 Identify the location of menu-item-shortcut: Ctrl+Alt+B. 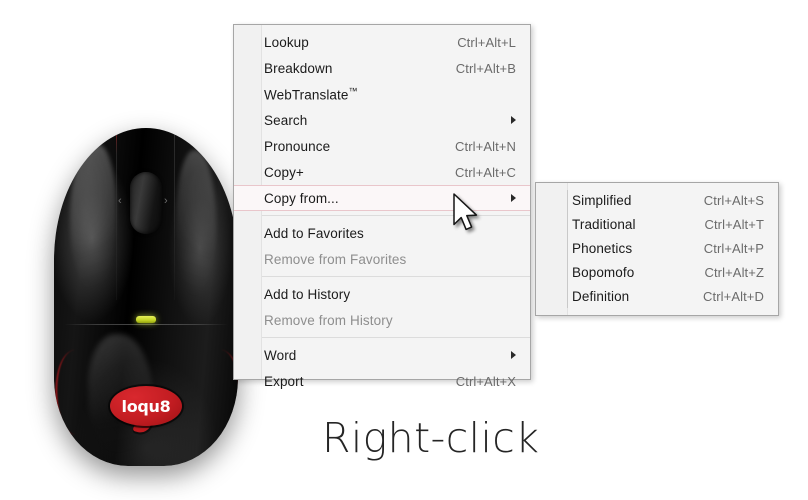
(485, 68).